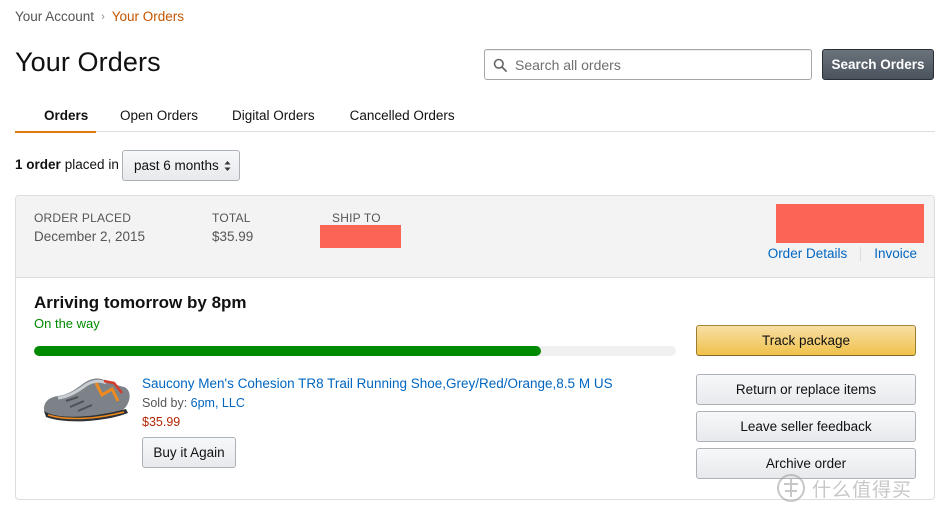  I want to click on seller-link: 6pm, LLC, so click(218, 403).